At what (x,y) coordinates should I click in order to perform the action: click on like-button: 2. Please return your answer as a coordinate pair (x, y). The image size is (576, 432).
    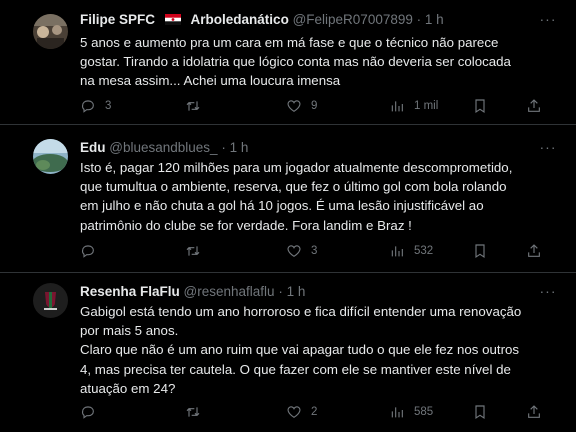
    Looking at the image, I should click on (301, 412).